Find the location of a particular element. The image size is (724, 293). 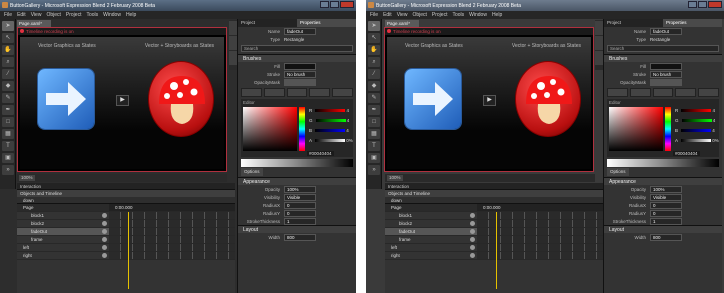

maximize-button is located at coordinates (334, 4).